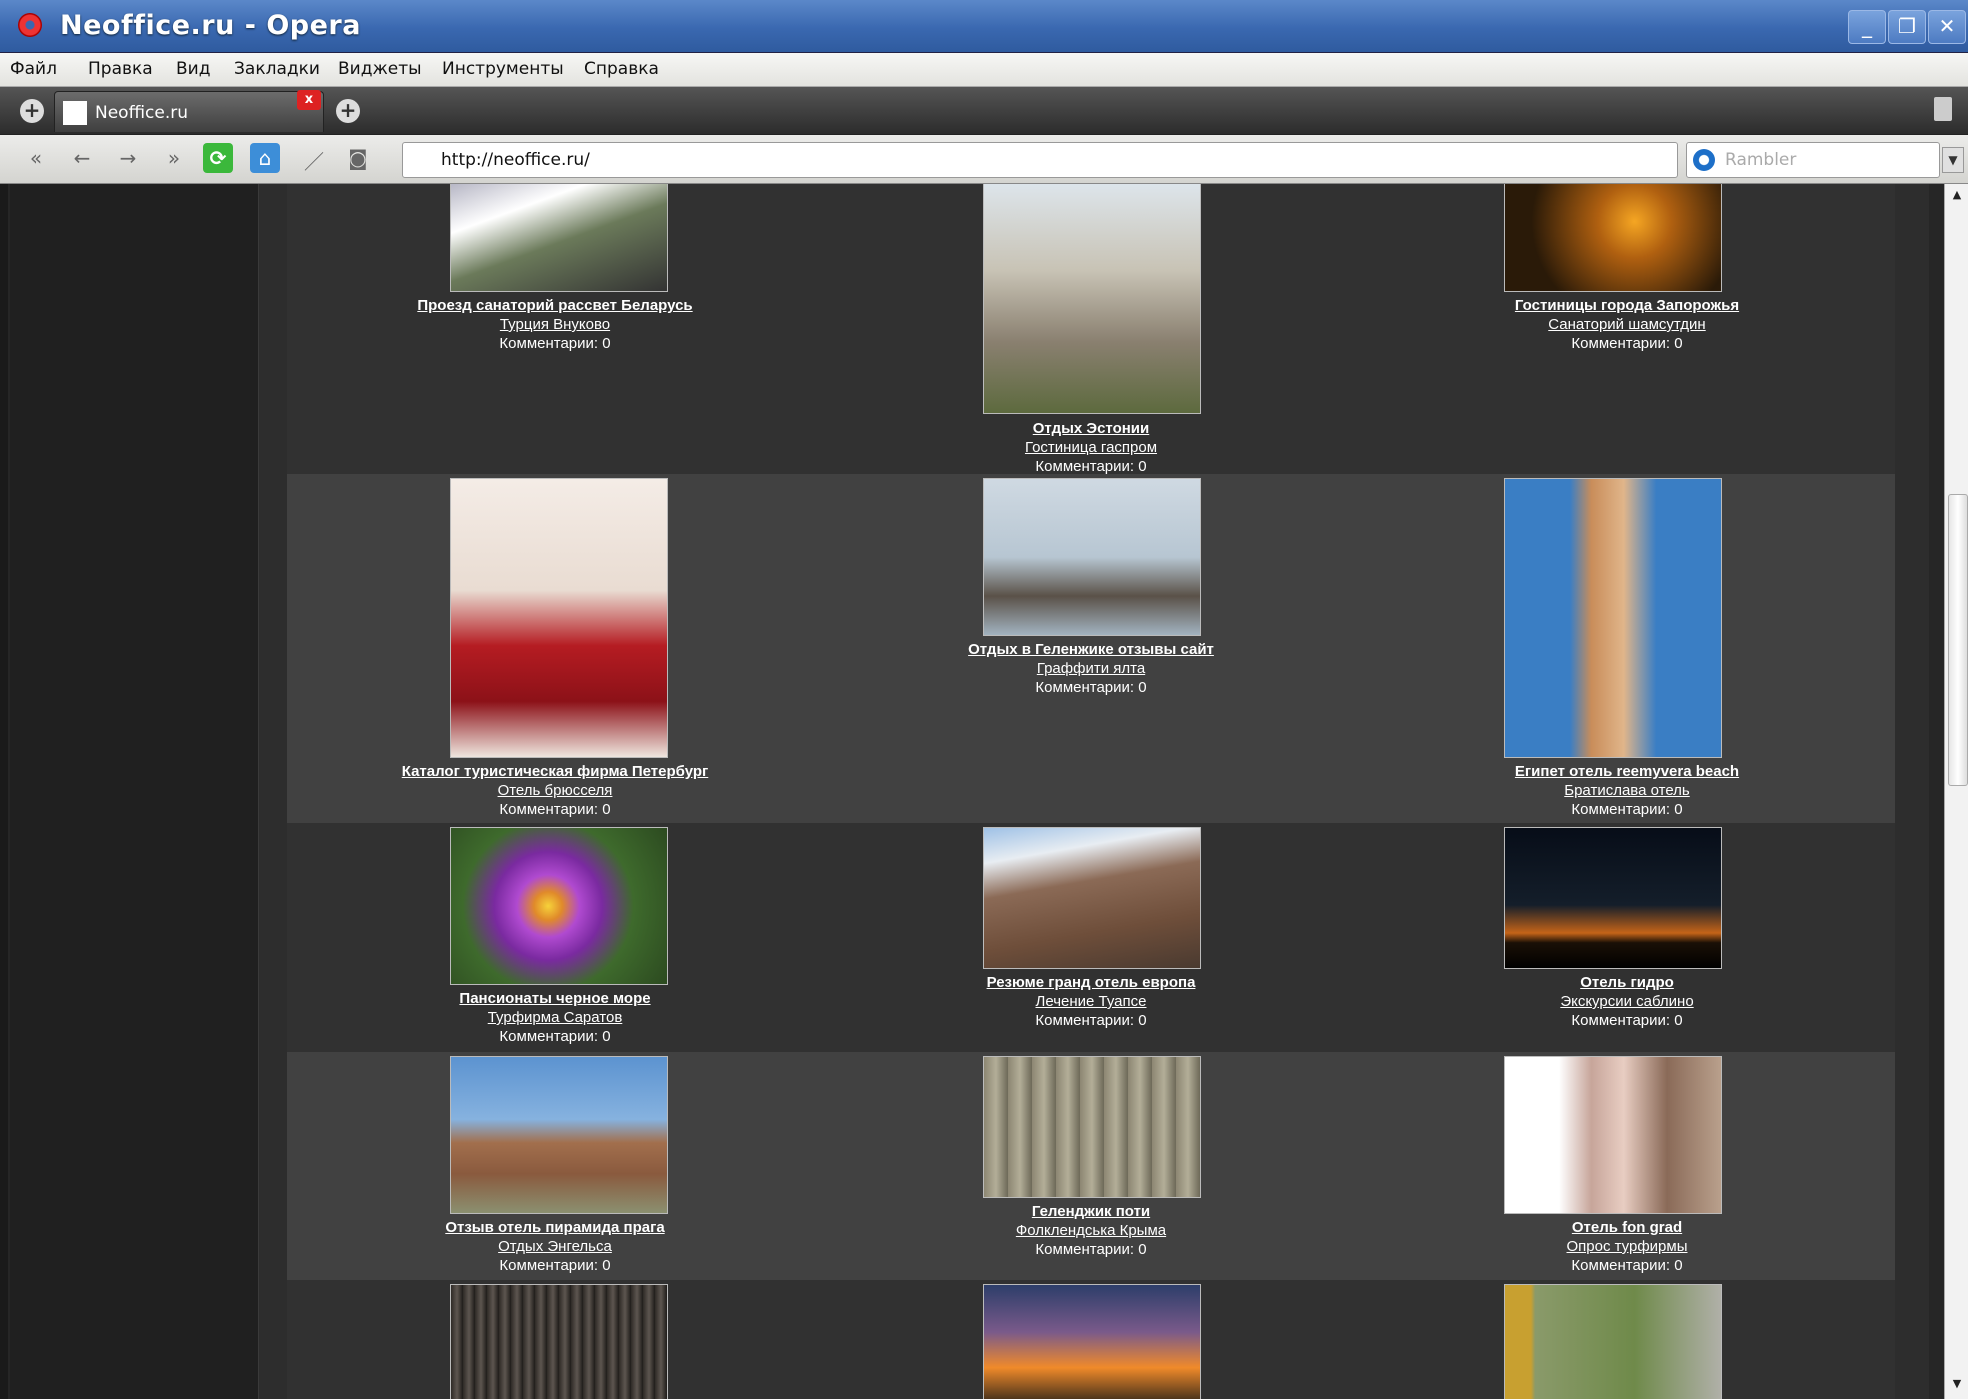 The height and width of the screenshot is (1399, 1968). Describe the element at coordinates (277, 69) in the screenshot. I see `menu-bookmarks: Закладки` at that location.